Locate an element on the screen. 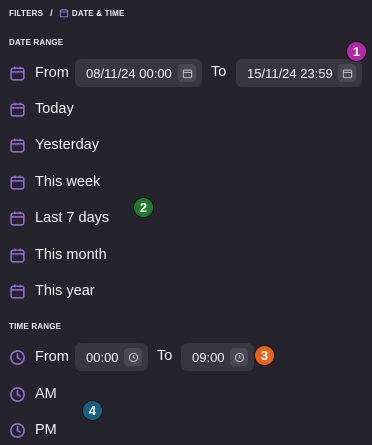 This screenshot has height=445, width=372. date-to-label: To is located at coordinates (219, 72).